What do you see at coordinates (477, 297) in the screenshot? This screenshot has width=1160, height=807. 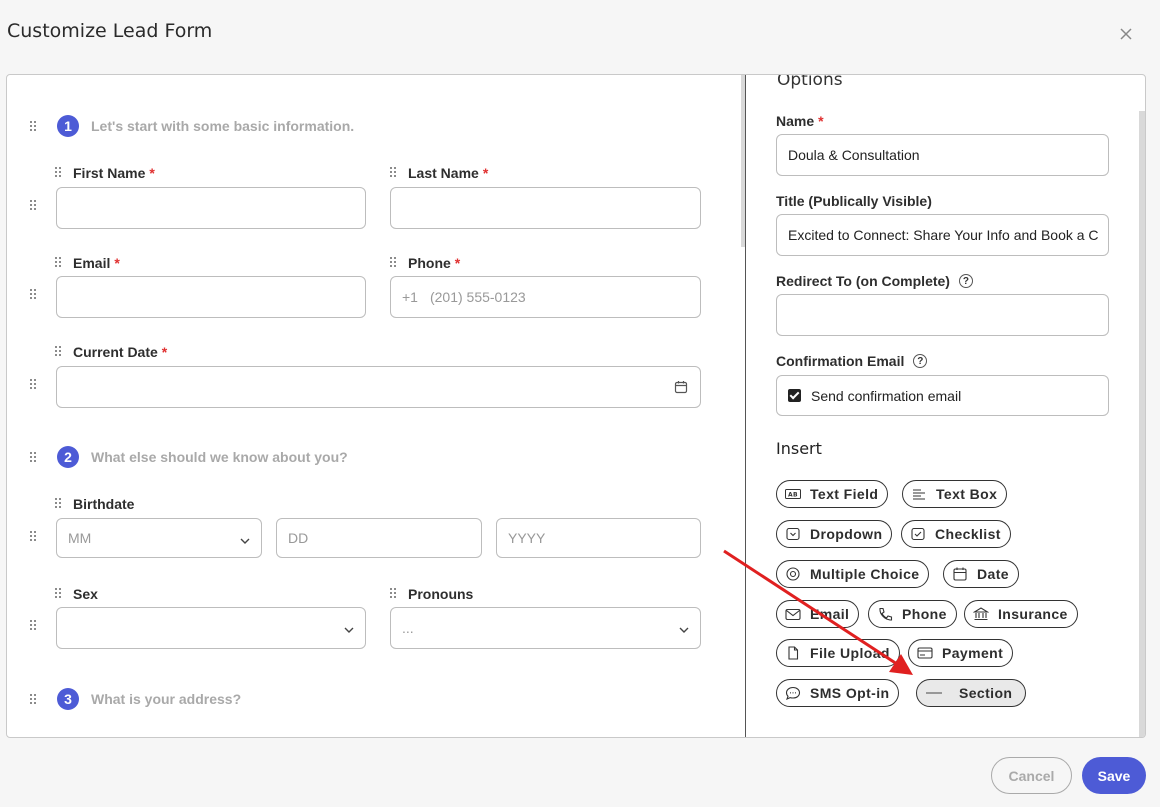 I see `phone-placeholder: (201) 555-0123` at bounding box center [477, 297].